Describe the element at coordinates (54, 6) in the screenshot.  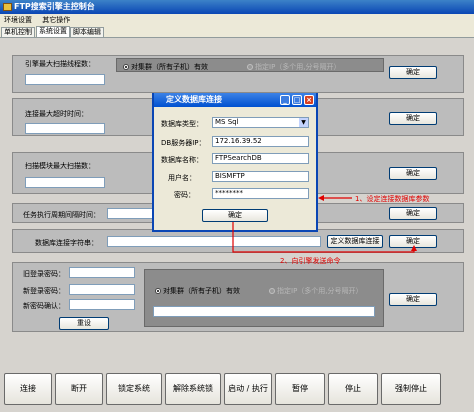
I see `window-title: FTP搜索引擎主控制台` at that location.